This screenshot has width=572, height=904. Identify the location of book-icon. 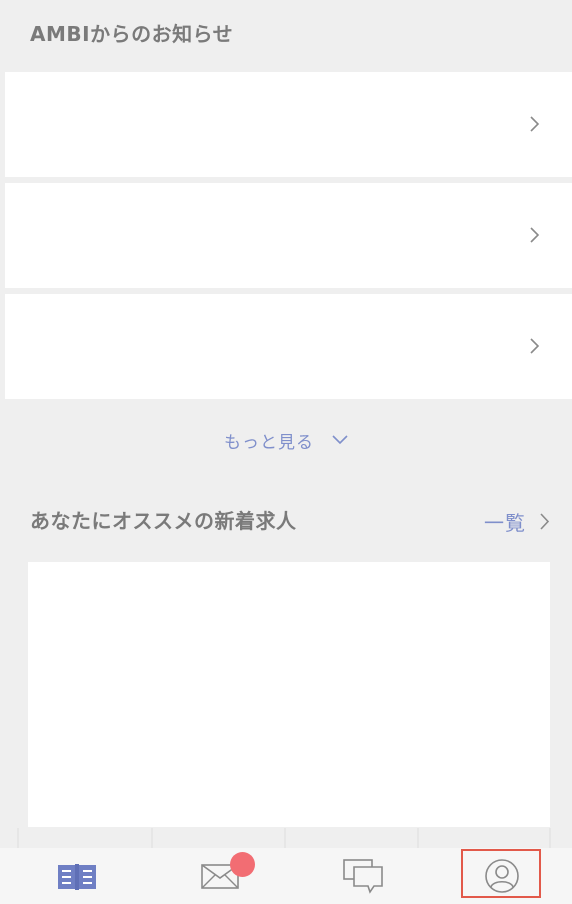
(76, 877).